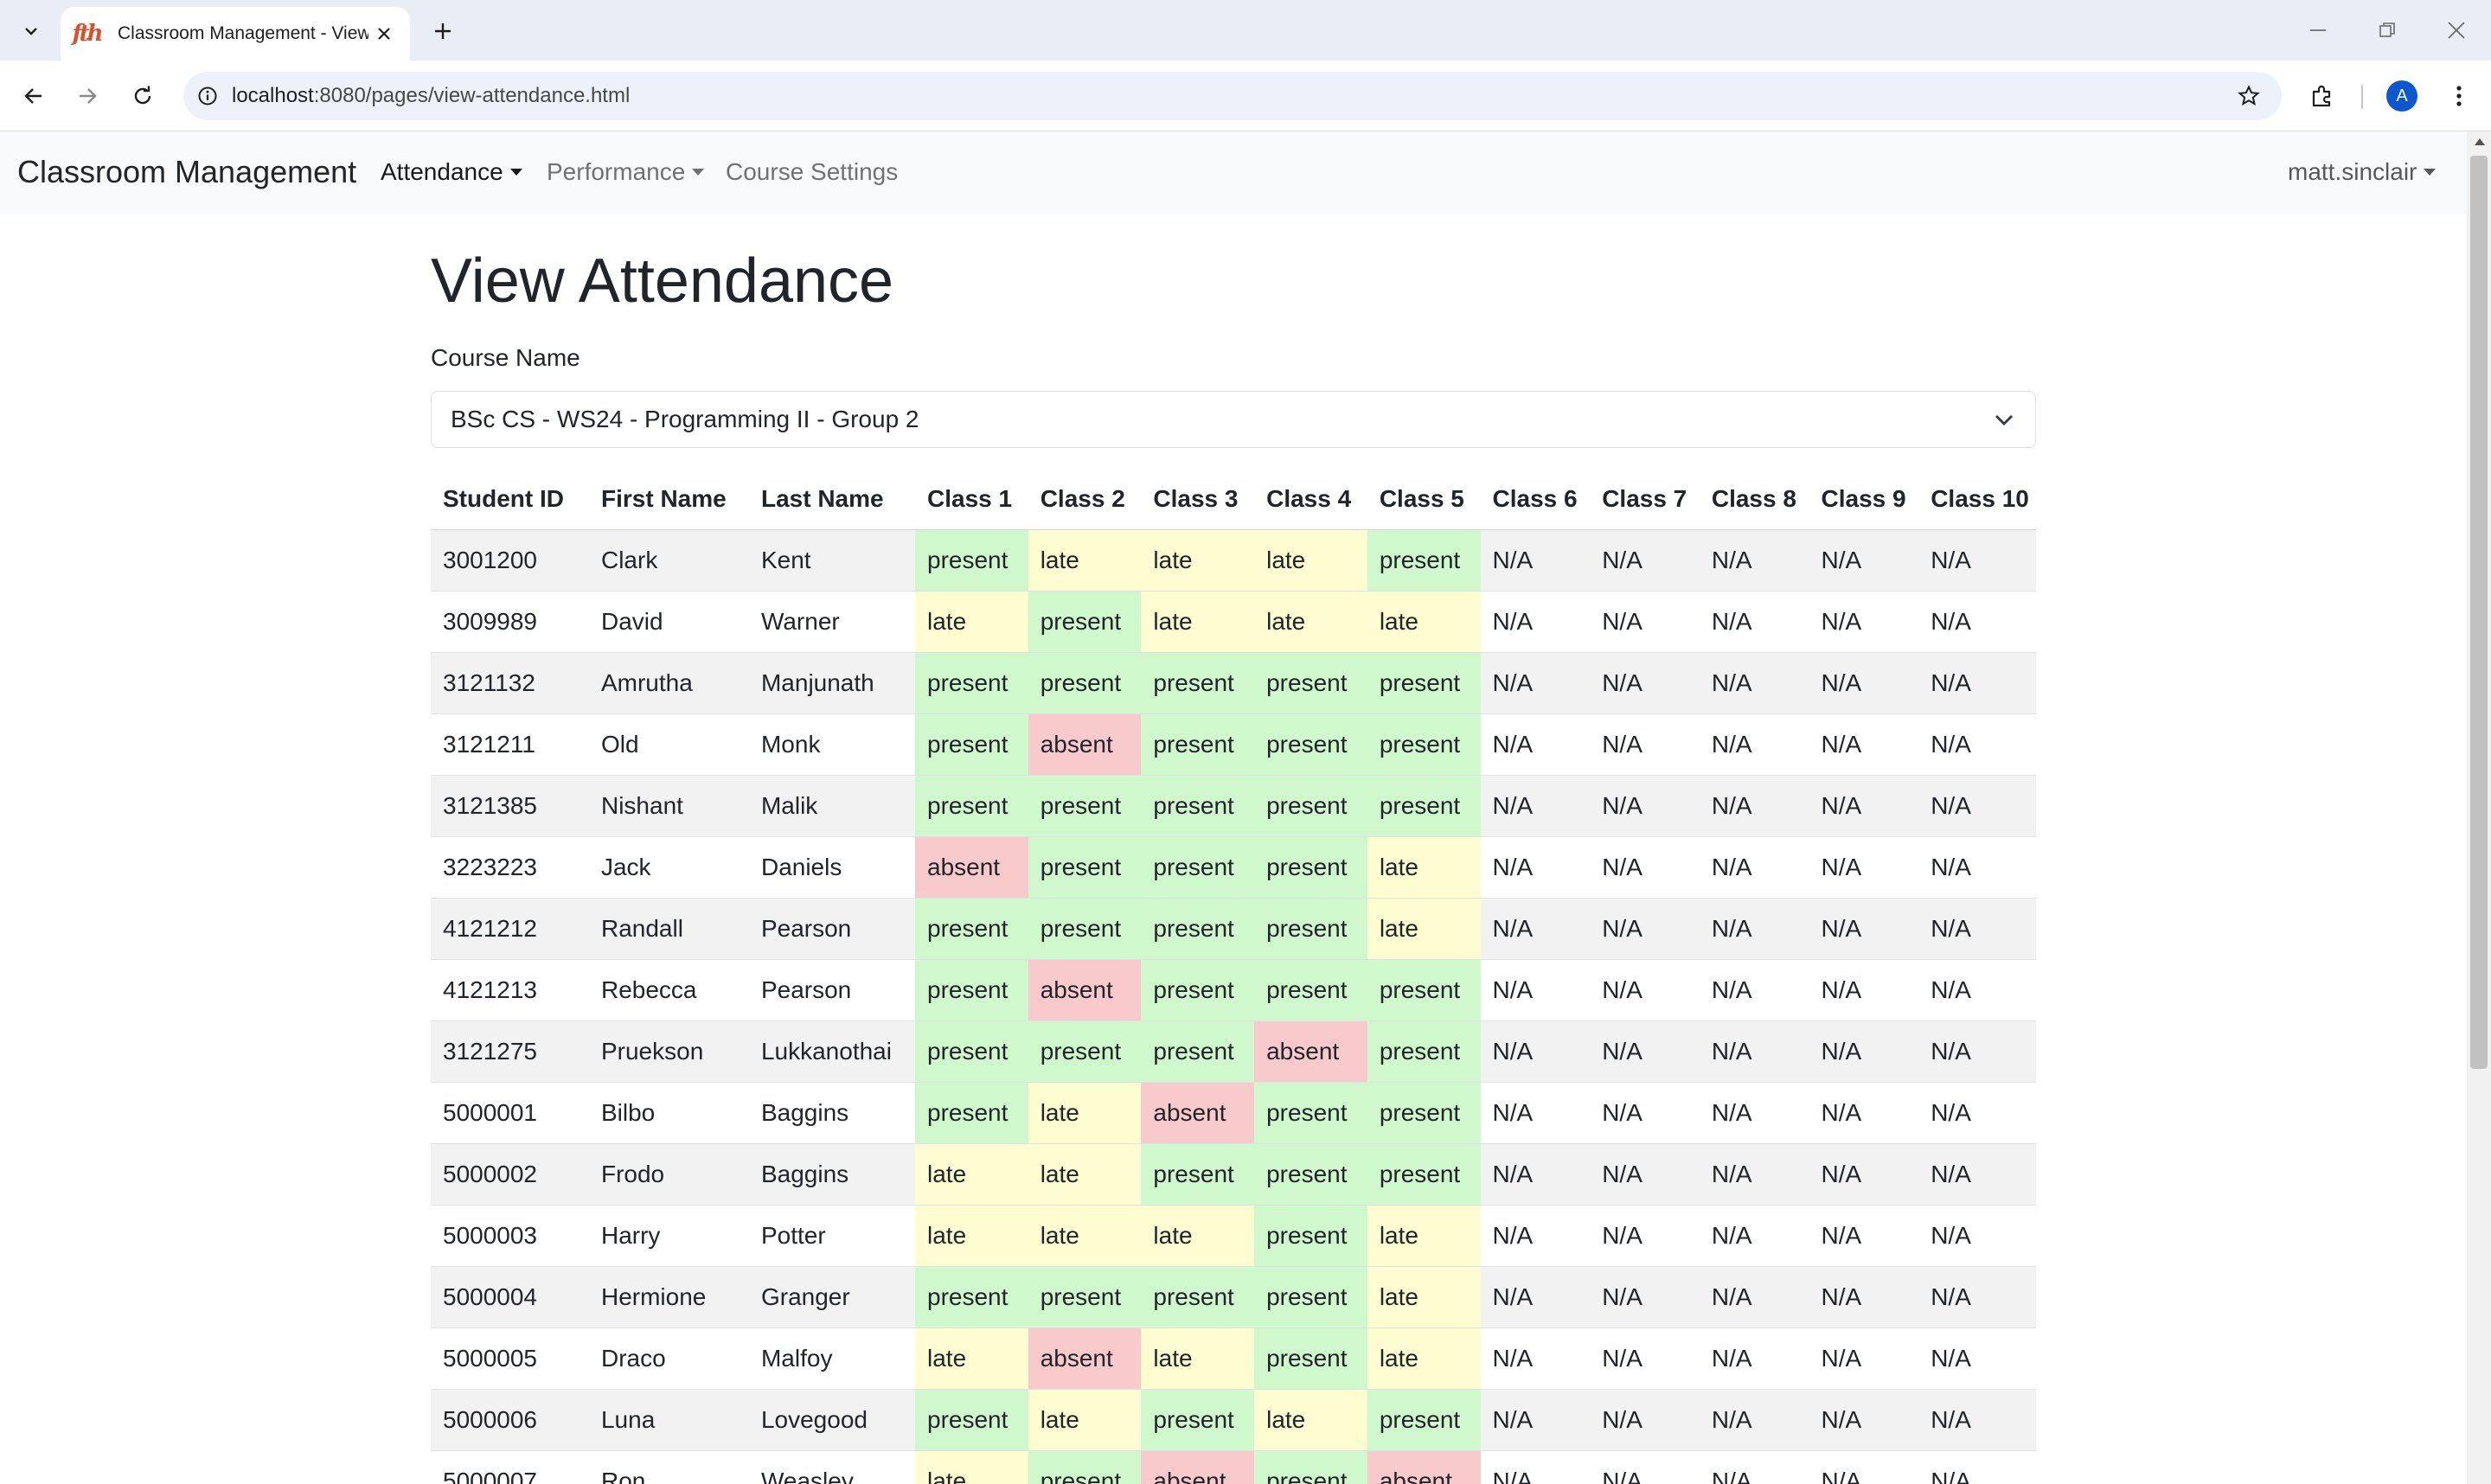  What do you see at coordinates (143, 96) in the screenshot?
I see `reload-icon` at bounding box center [143, 96].